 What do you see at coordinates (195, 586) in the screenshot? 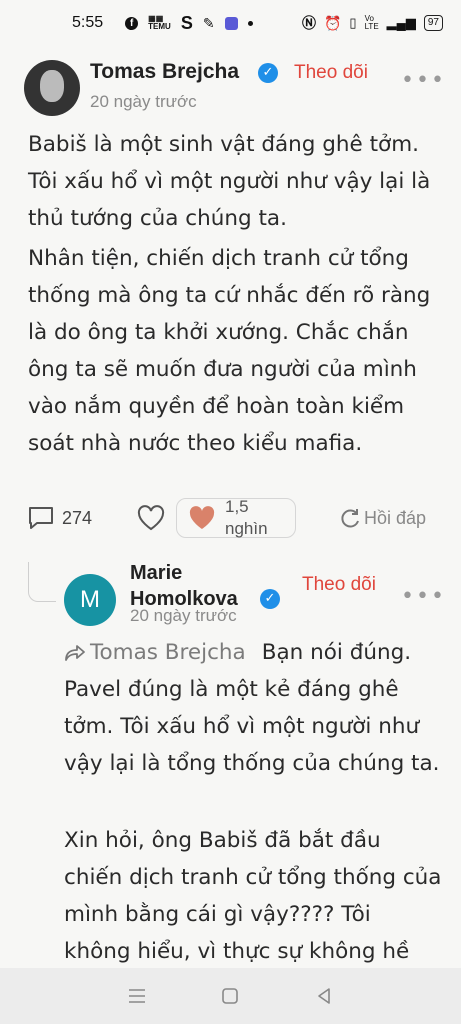
I see `reply-author: Marie Homolkova` at bounding box center [195, 586].